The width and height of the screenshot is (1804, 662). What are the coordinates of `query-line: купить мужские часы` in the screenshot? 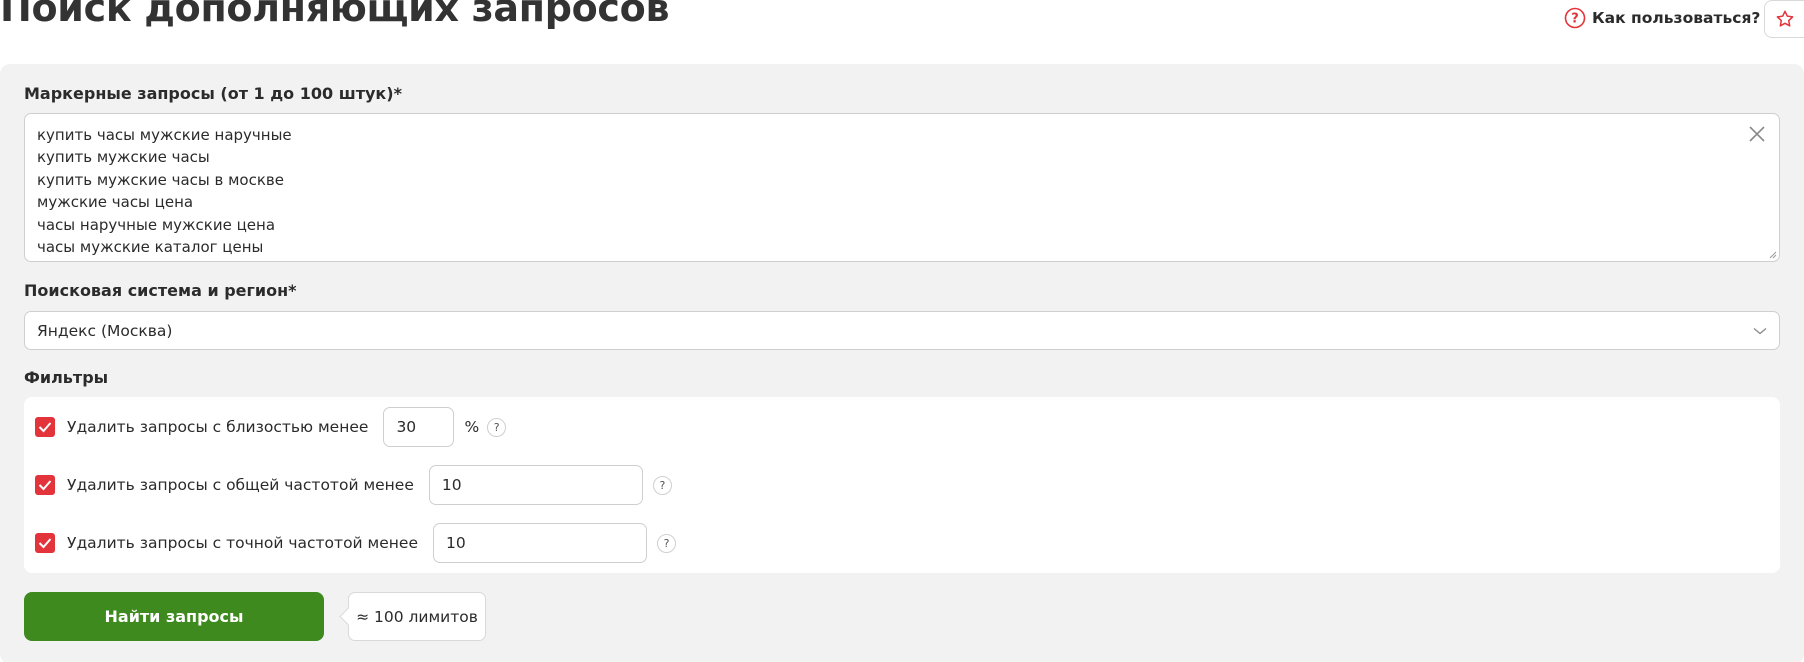 It's located at (123, 157).